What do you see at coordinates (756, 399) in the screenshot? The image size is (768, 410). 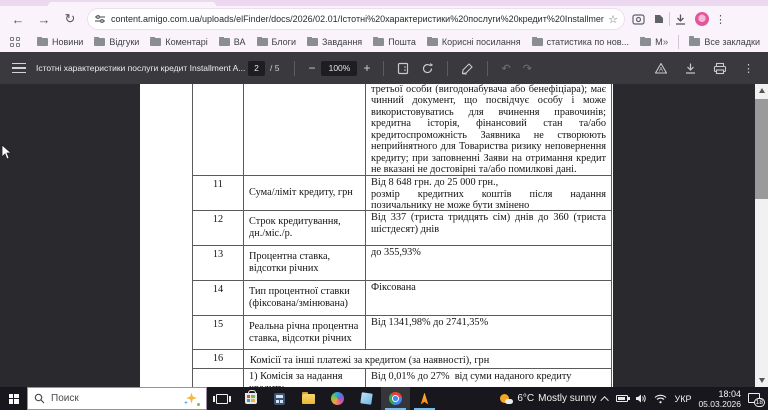 I see `action-center-button: 18` at bounding box center [756, 399].